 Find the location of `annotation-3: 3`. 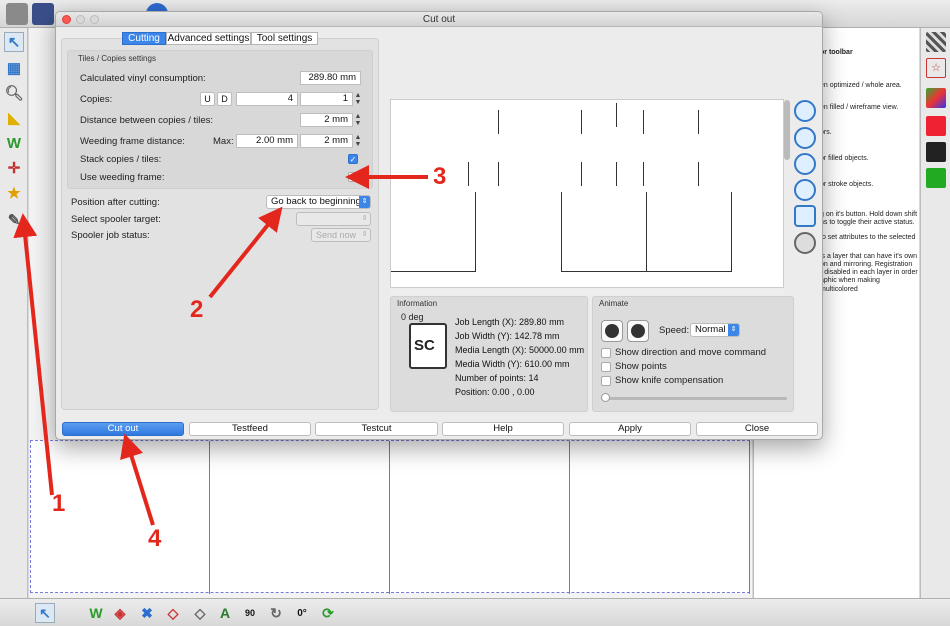

annotation-3: 3 is located at coordinates (440, 176).